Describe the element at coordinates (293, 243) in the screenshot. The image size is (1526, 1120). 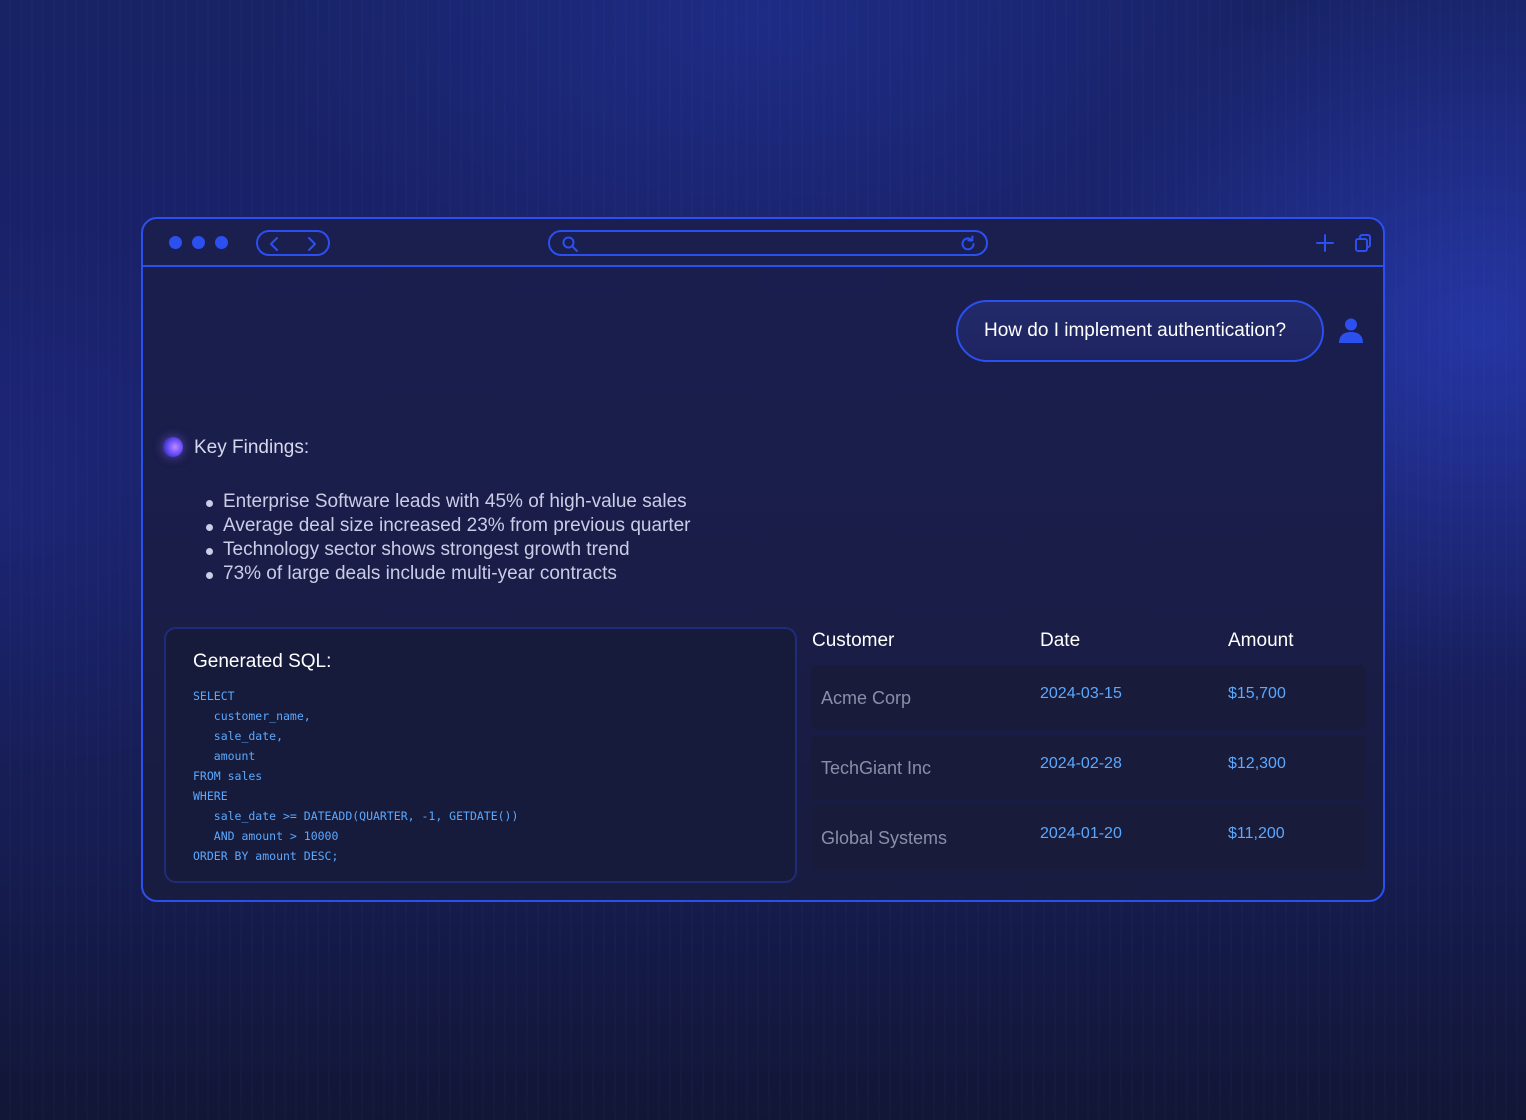
I see `nav-buttons` at that location.